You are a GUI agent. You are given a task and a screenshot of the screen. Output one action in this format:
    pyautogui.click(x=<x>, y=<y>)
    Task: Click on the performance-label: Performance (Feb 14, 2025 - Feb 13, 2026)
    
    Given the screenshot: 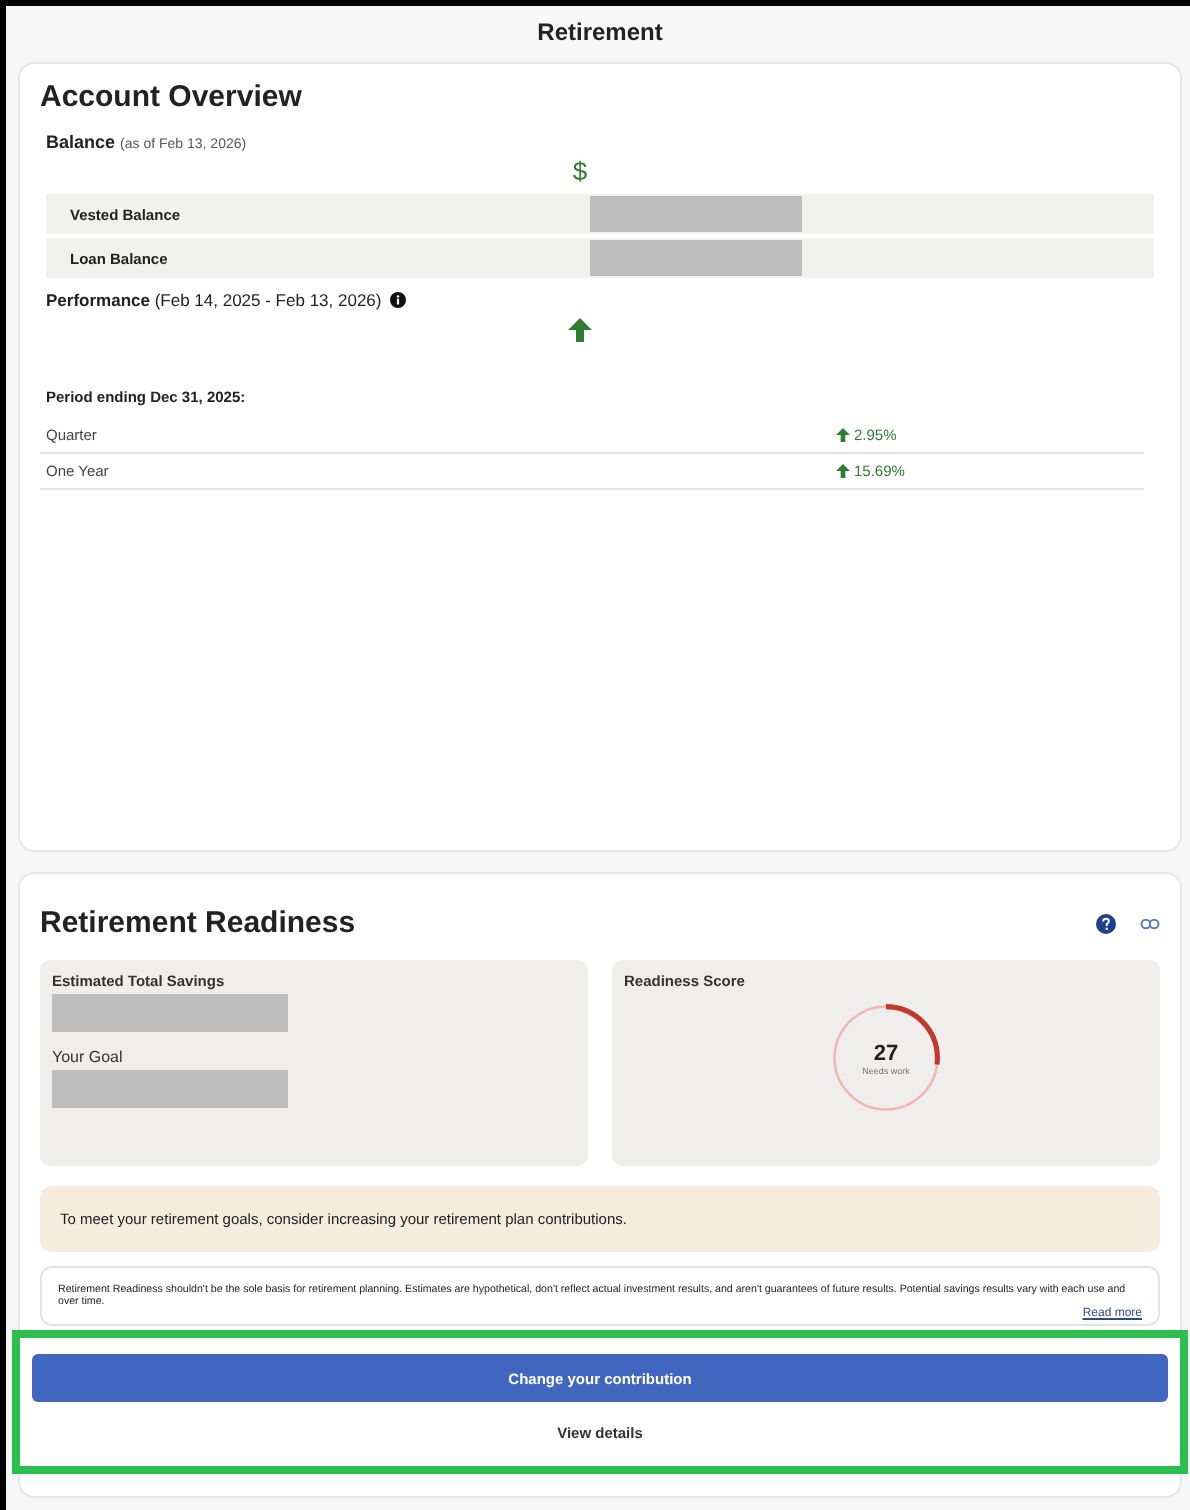 What is the action you would take?
    pyautogui.click(x=214, y=300)
    